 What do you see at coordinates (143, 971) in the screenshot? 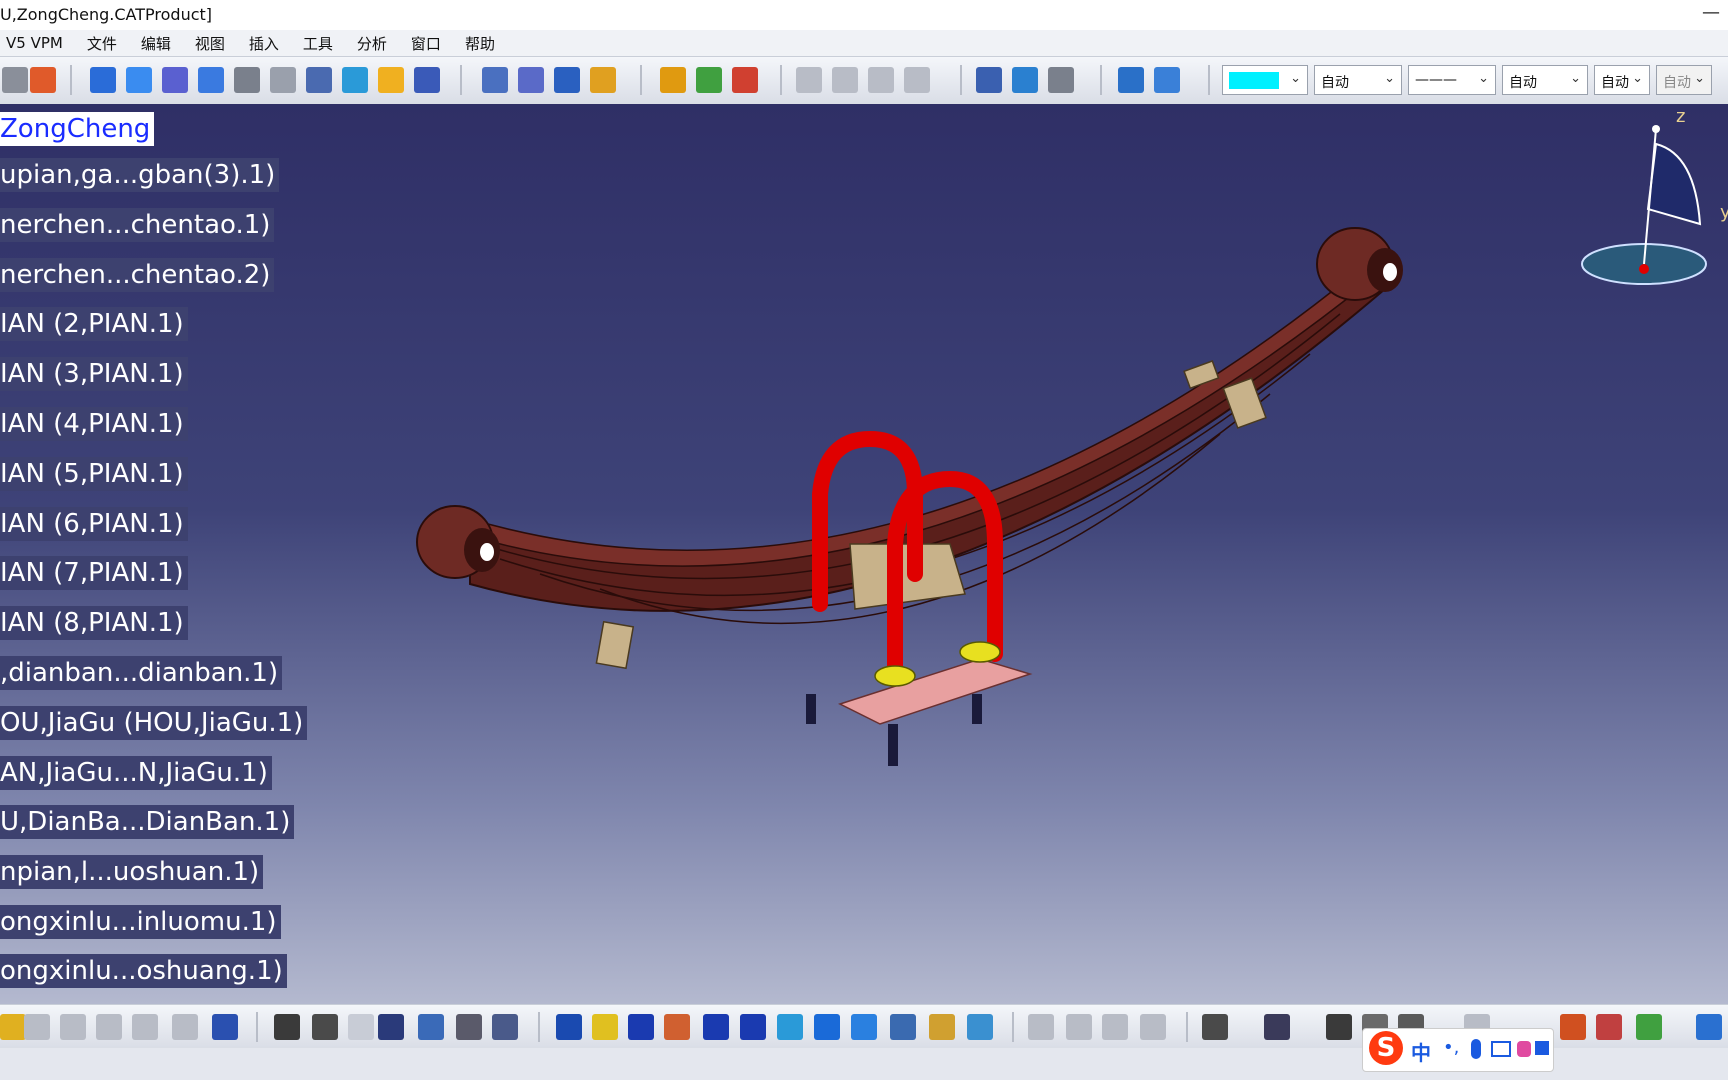
I see `tree-item: ongxinlu...oshuang.1)` at bounding box center [143, 971].